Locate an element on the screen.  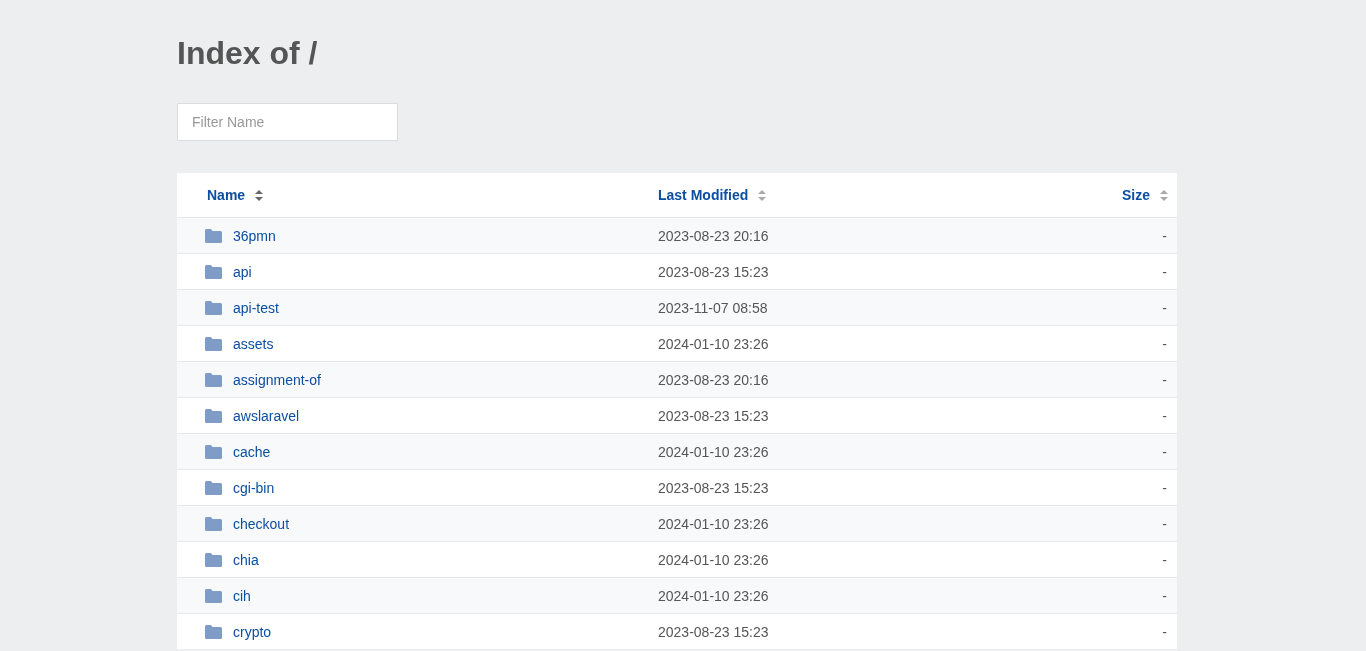
folder-link: cache is located at coordinates (252, 451).